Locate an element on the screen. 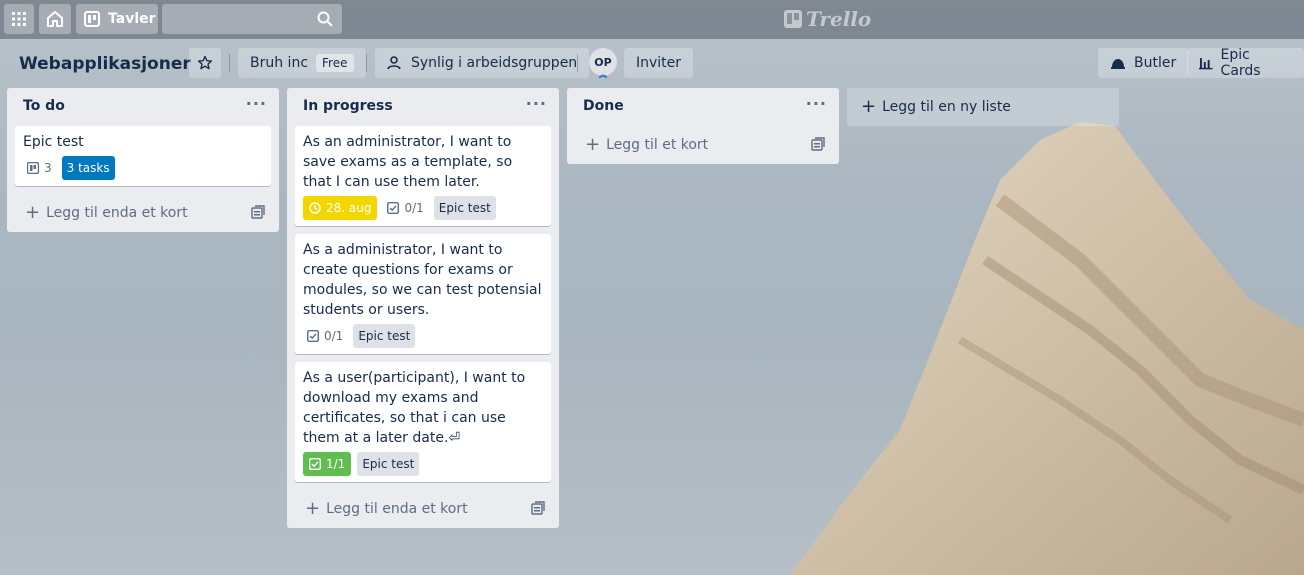 This screenshot has height=575, width=1304. checklist-complete-badge: 1/1 is located at coordinates (327, 464).